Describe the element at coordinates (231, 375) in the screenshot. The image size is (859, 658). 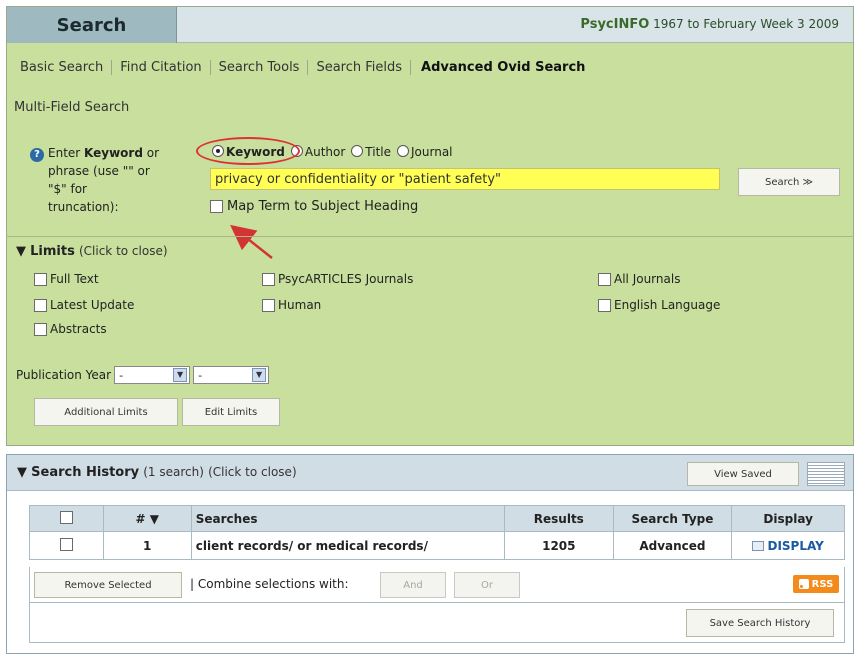
I see `publication-year-to-select: - ▼` at that location.